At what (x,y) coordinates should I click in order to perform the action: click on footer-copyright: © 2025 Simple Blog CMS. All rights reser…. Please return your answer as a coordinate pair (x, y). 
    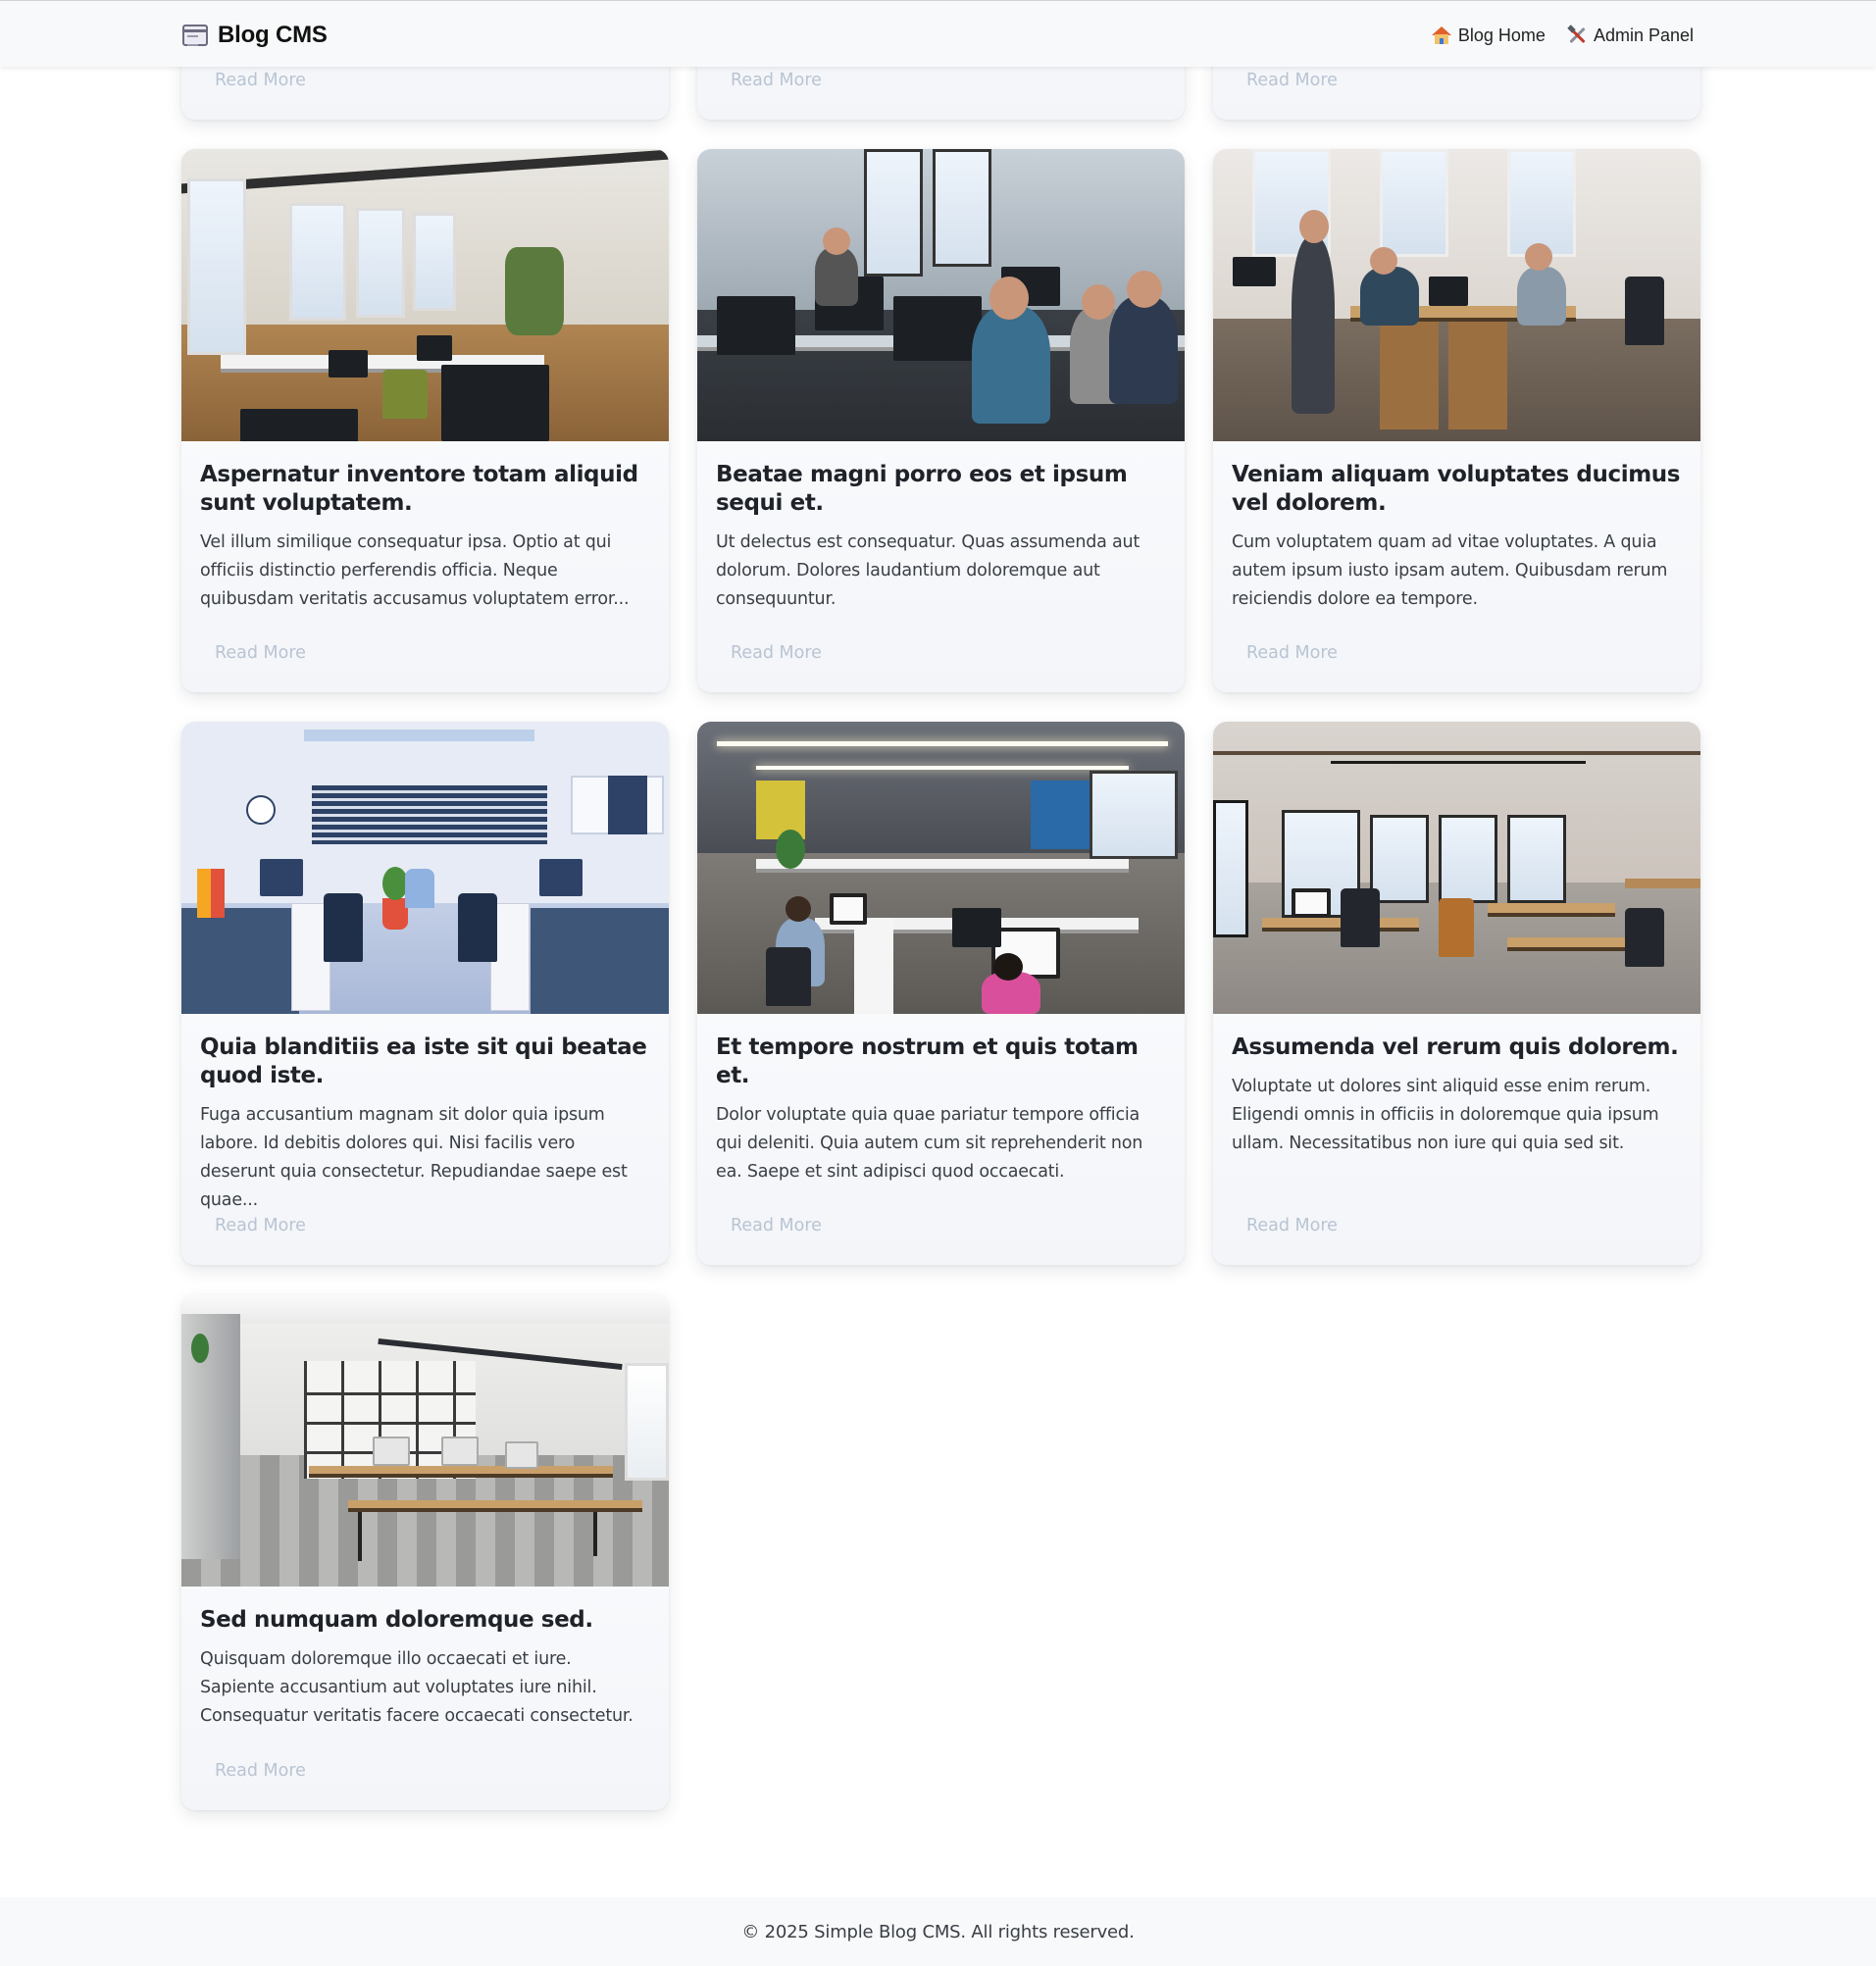
    Looking at the image, I should click on (938, 1931).